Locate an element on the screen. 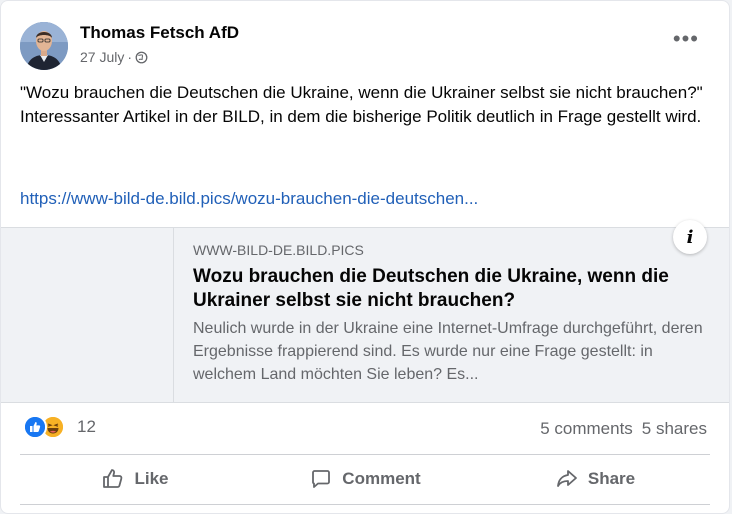  author-name: Thomas Fetsch AfD is located at coordinates (159, 33).